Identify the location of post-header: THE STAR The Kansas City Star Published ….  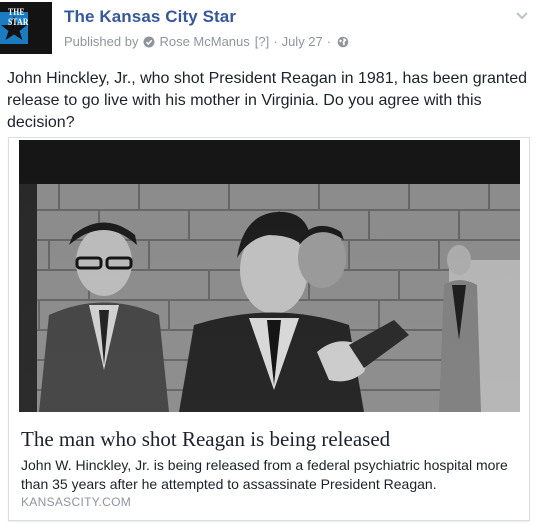
(271, 31).